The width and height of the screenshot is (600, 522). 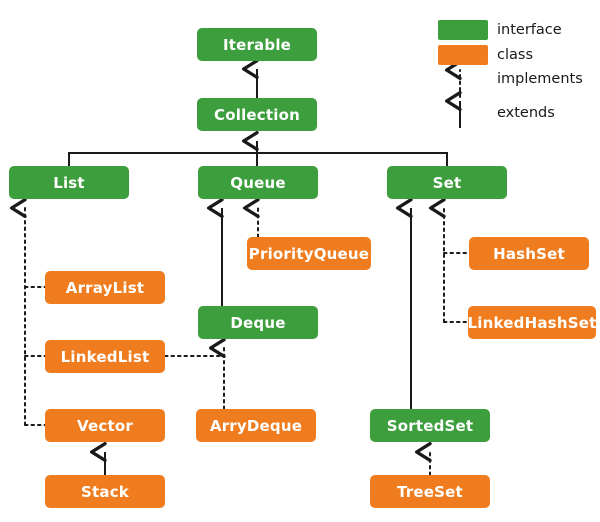 What do you see at coordinates (463, 30) in the screenshot?
I see `legend-swatch-interface` at bounding box center [463, 30].